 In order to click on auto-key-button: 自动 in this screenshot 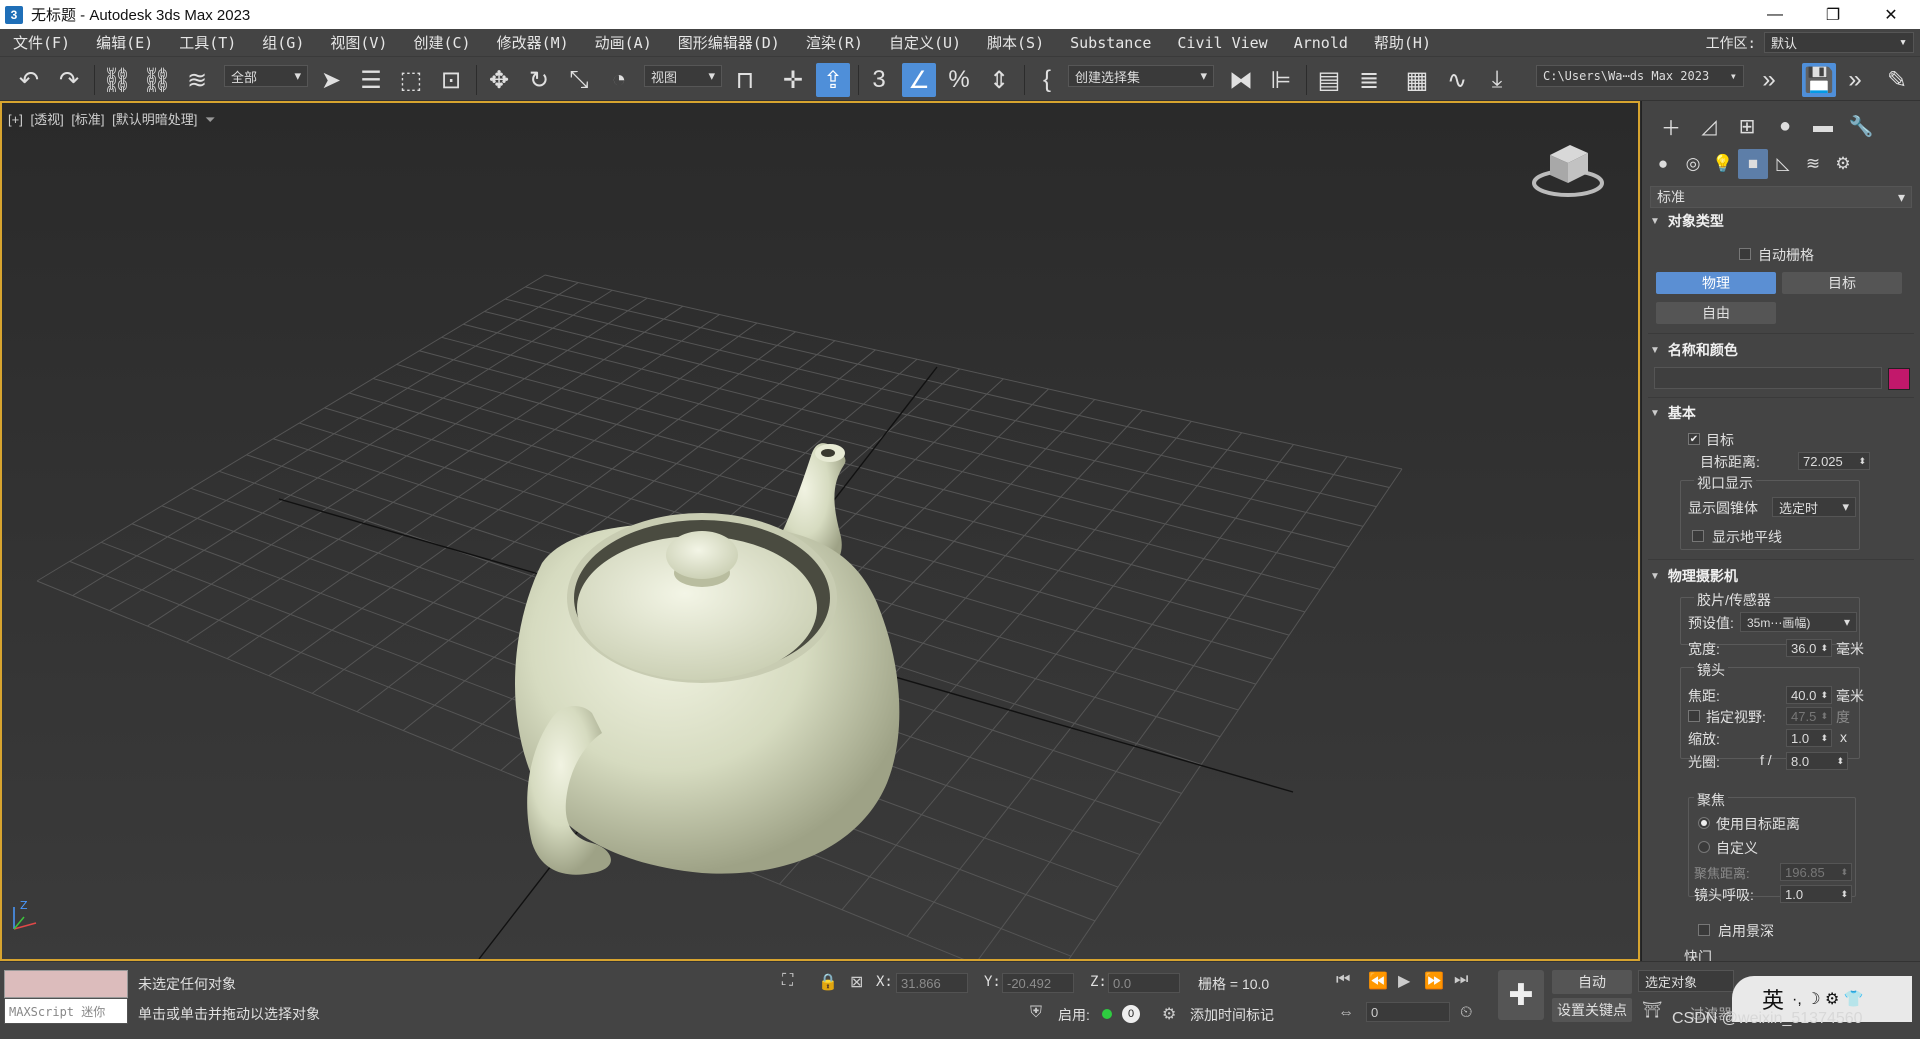, I will do `click(1592, 982)`.